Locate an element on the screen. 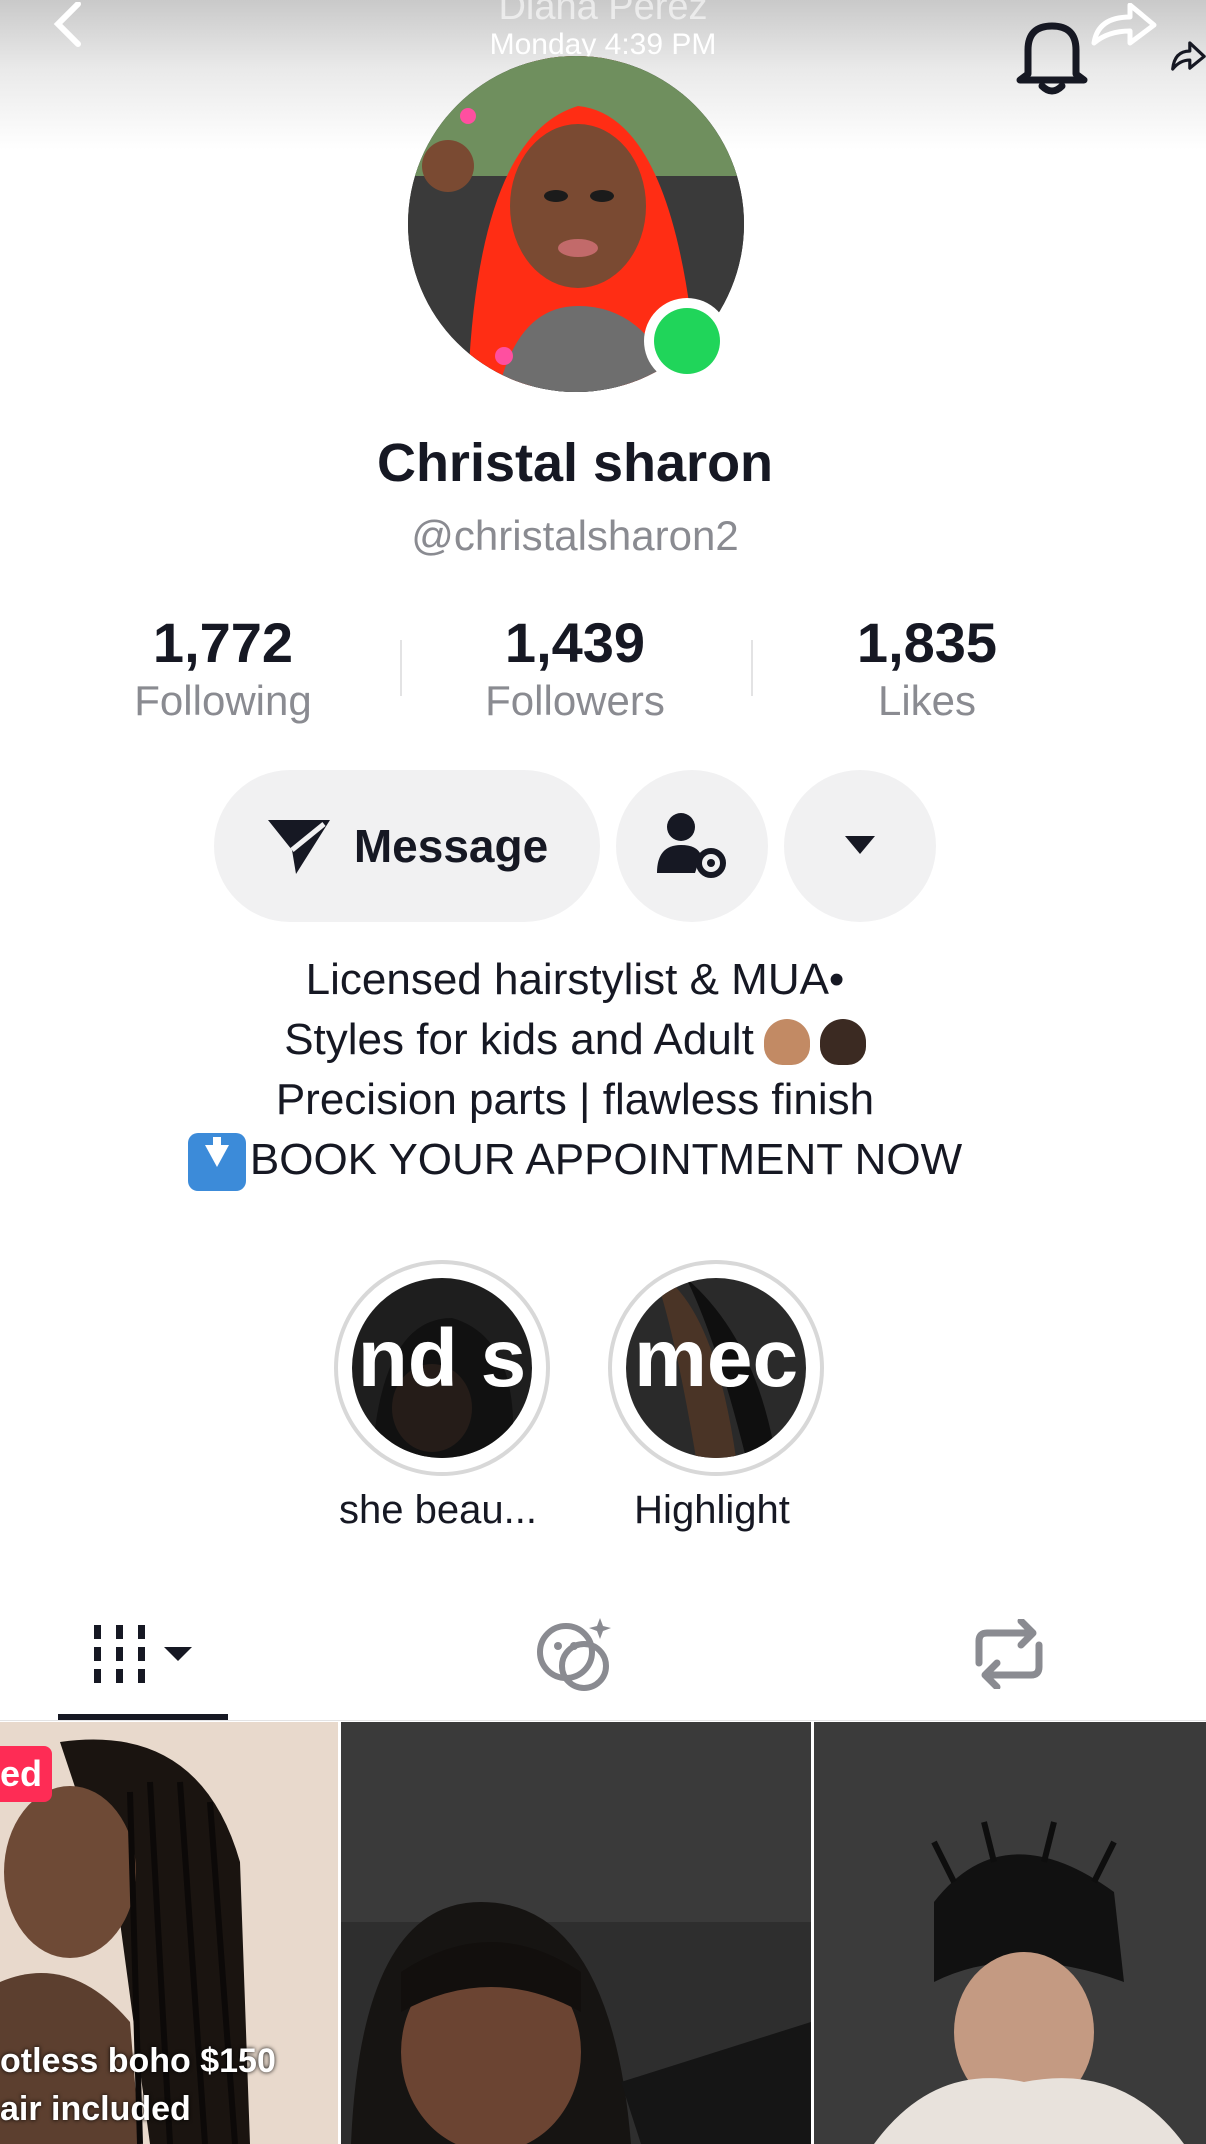 The height and width of the screenshot is (2144, 1206). highlight-overlay-text: mec is located at coordinates (716, 1358).